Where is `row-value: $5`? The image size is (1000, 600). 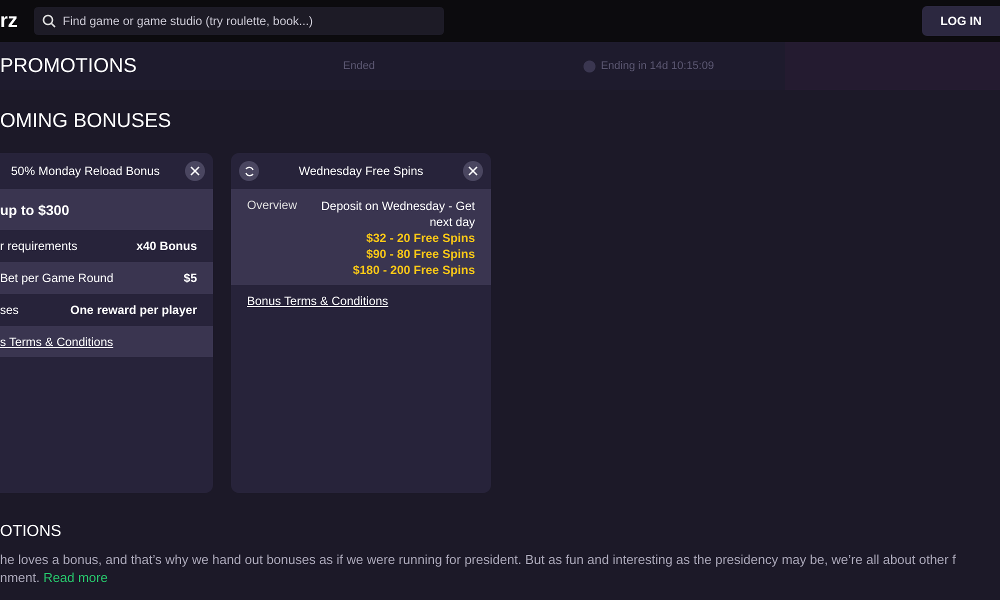 row-value: $5 is located at coordinates (190, 278).